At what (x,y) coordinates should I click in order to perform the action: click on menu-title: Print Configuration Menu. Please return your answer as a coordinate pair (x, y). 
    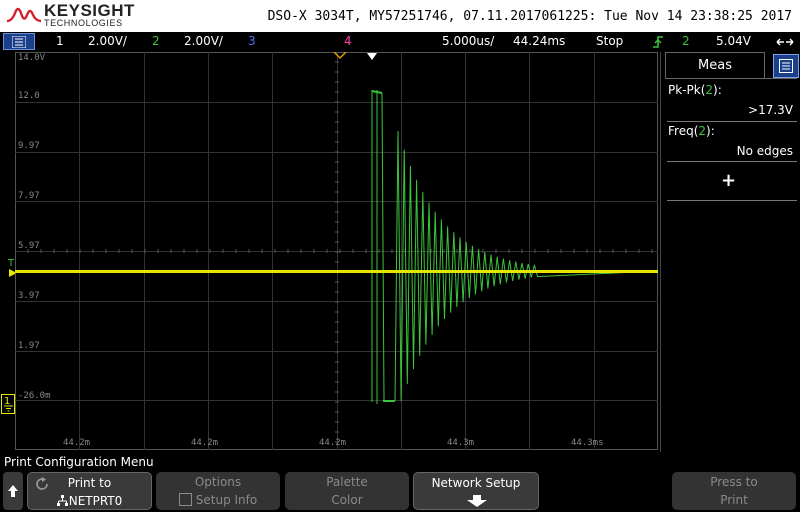
    Looking at the image, I should click on (79, 462).